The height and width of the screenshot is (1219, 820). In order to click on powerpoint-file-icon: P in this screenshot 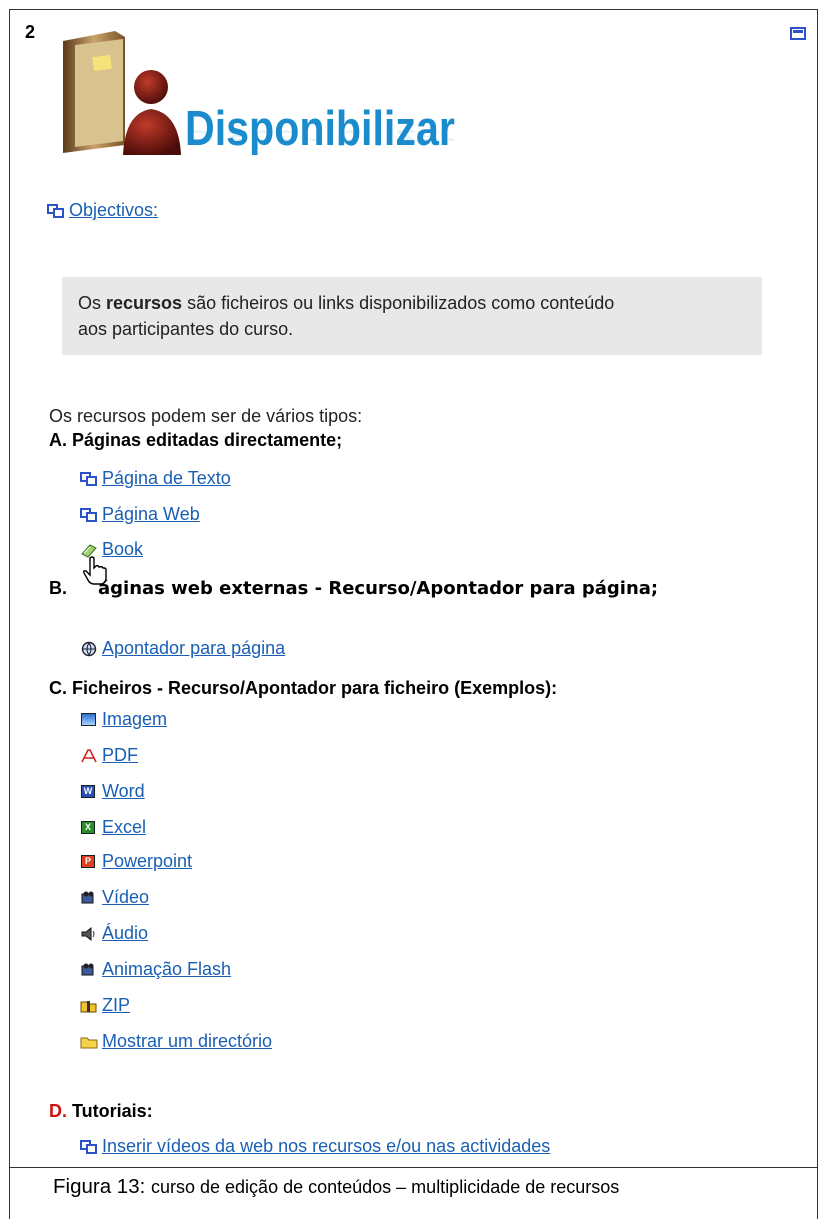, I will do `click(89, 862)`.